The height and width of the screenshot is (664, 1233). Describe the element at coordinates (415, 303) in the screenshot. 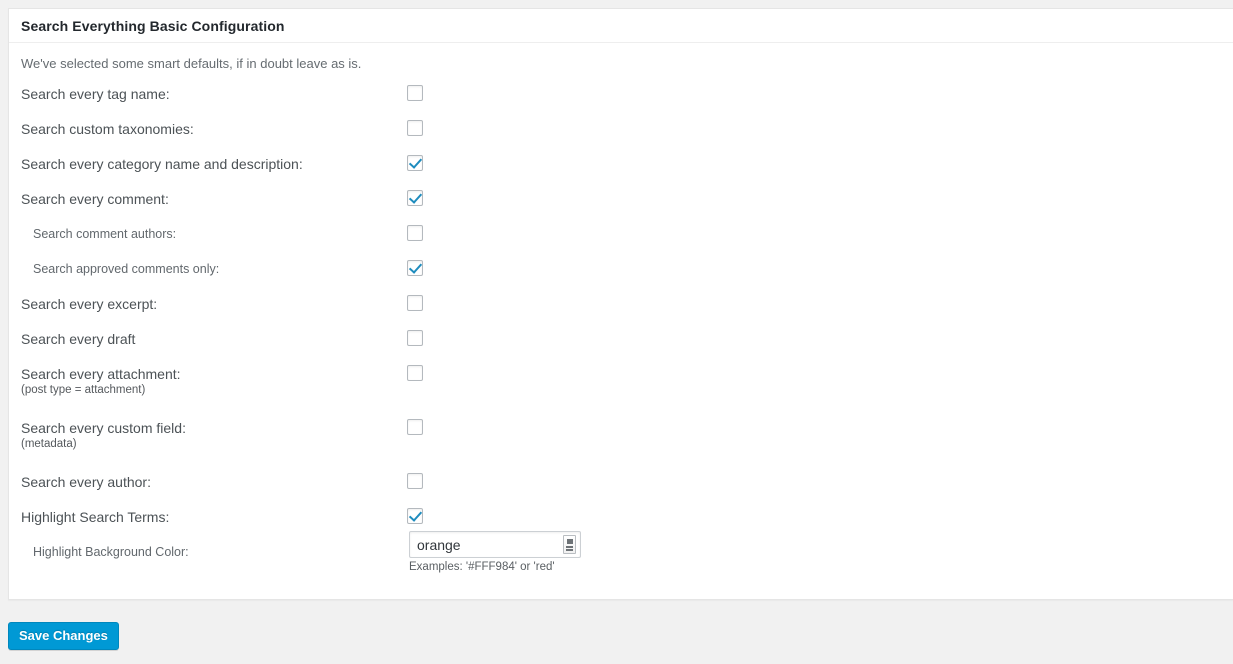

I see `checkbox-search-every-excerpt` at that location.